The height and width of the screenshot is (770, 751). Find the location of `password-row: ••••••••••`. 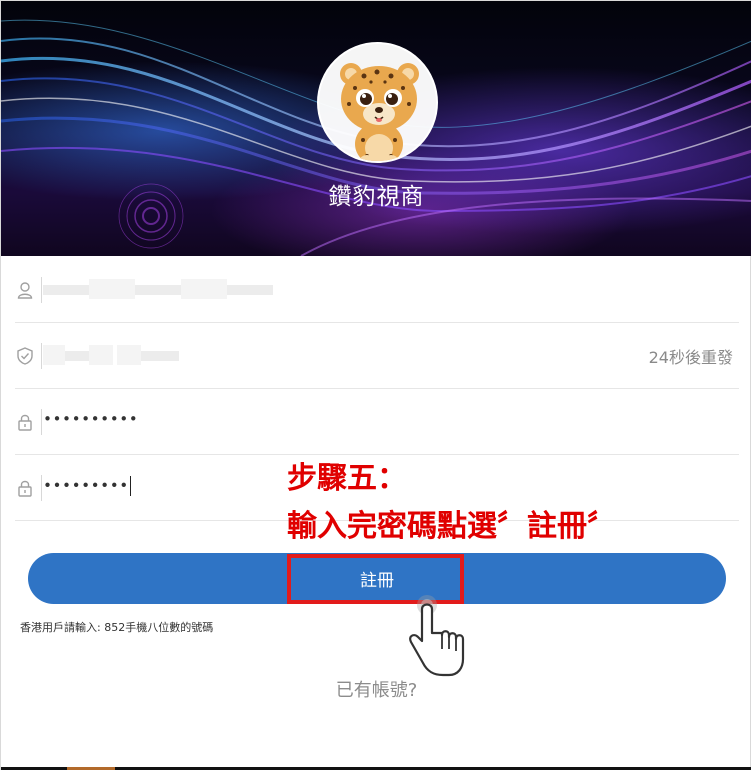

password-row: •••••••••• is located at coordinates (377, 422).